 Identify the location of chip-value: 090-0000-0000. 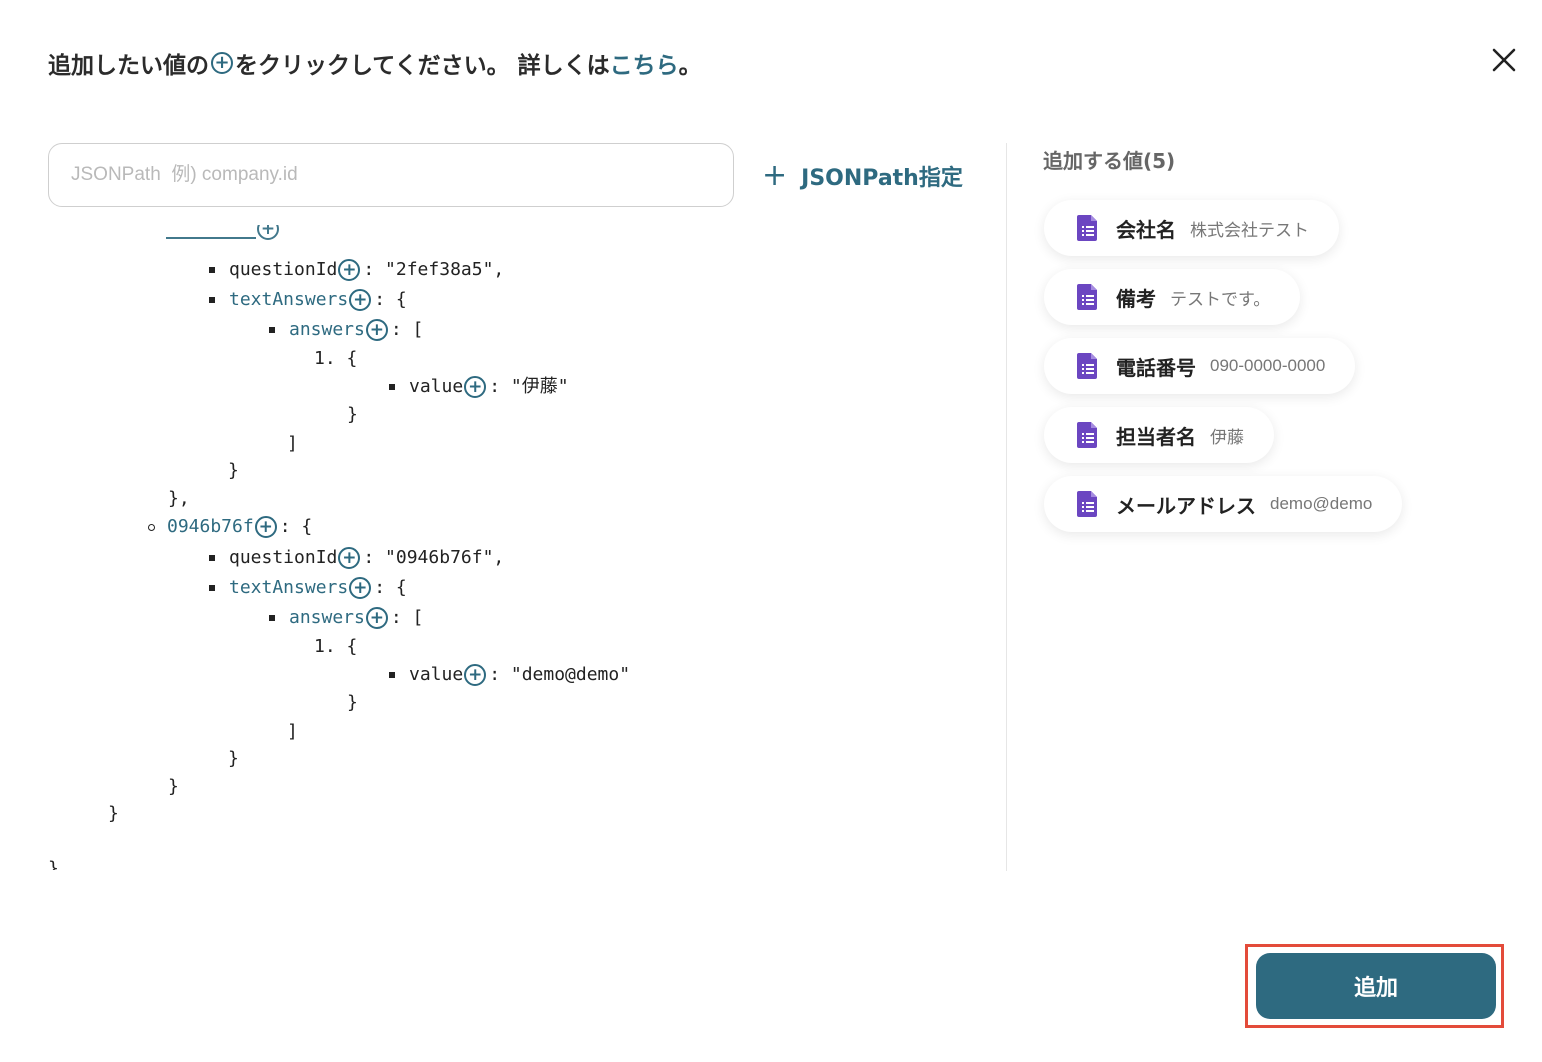
(1268, 365).